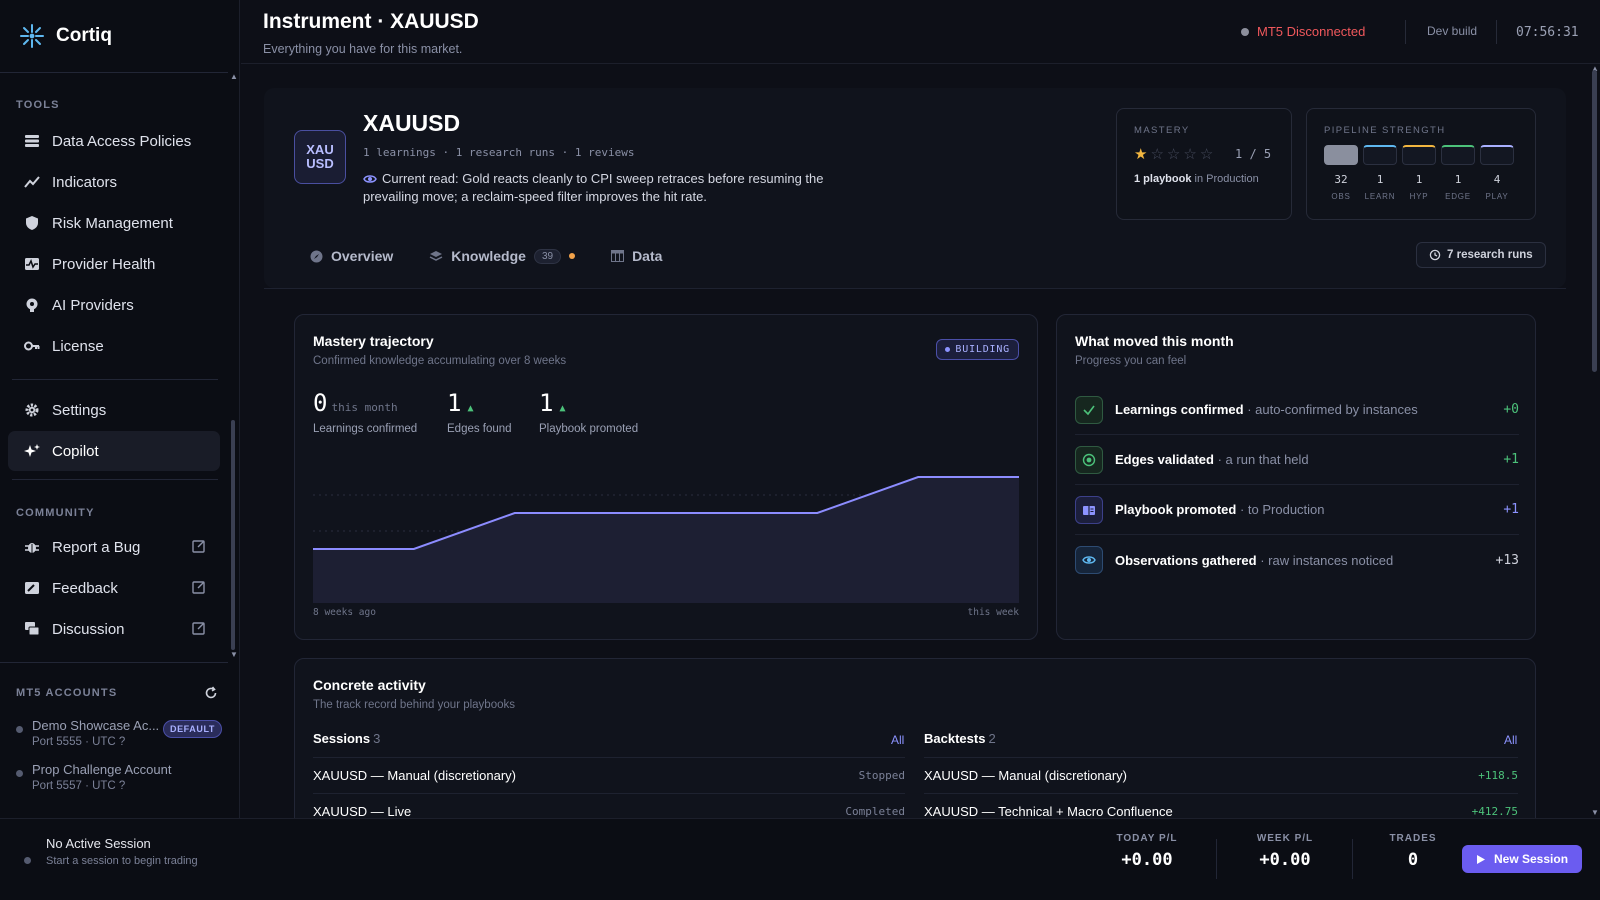 Image resolution: width=1600 pixels, height=900 pixels. I want to click on stat-learnings: 0 this month Learnings confirmed, so click(365, 412).